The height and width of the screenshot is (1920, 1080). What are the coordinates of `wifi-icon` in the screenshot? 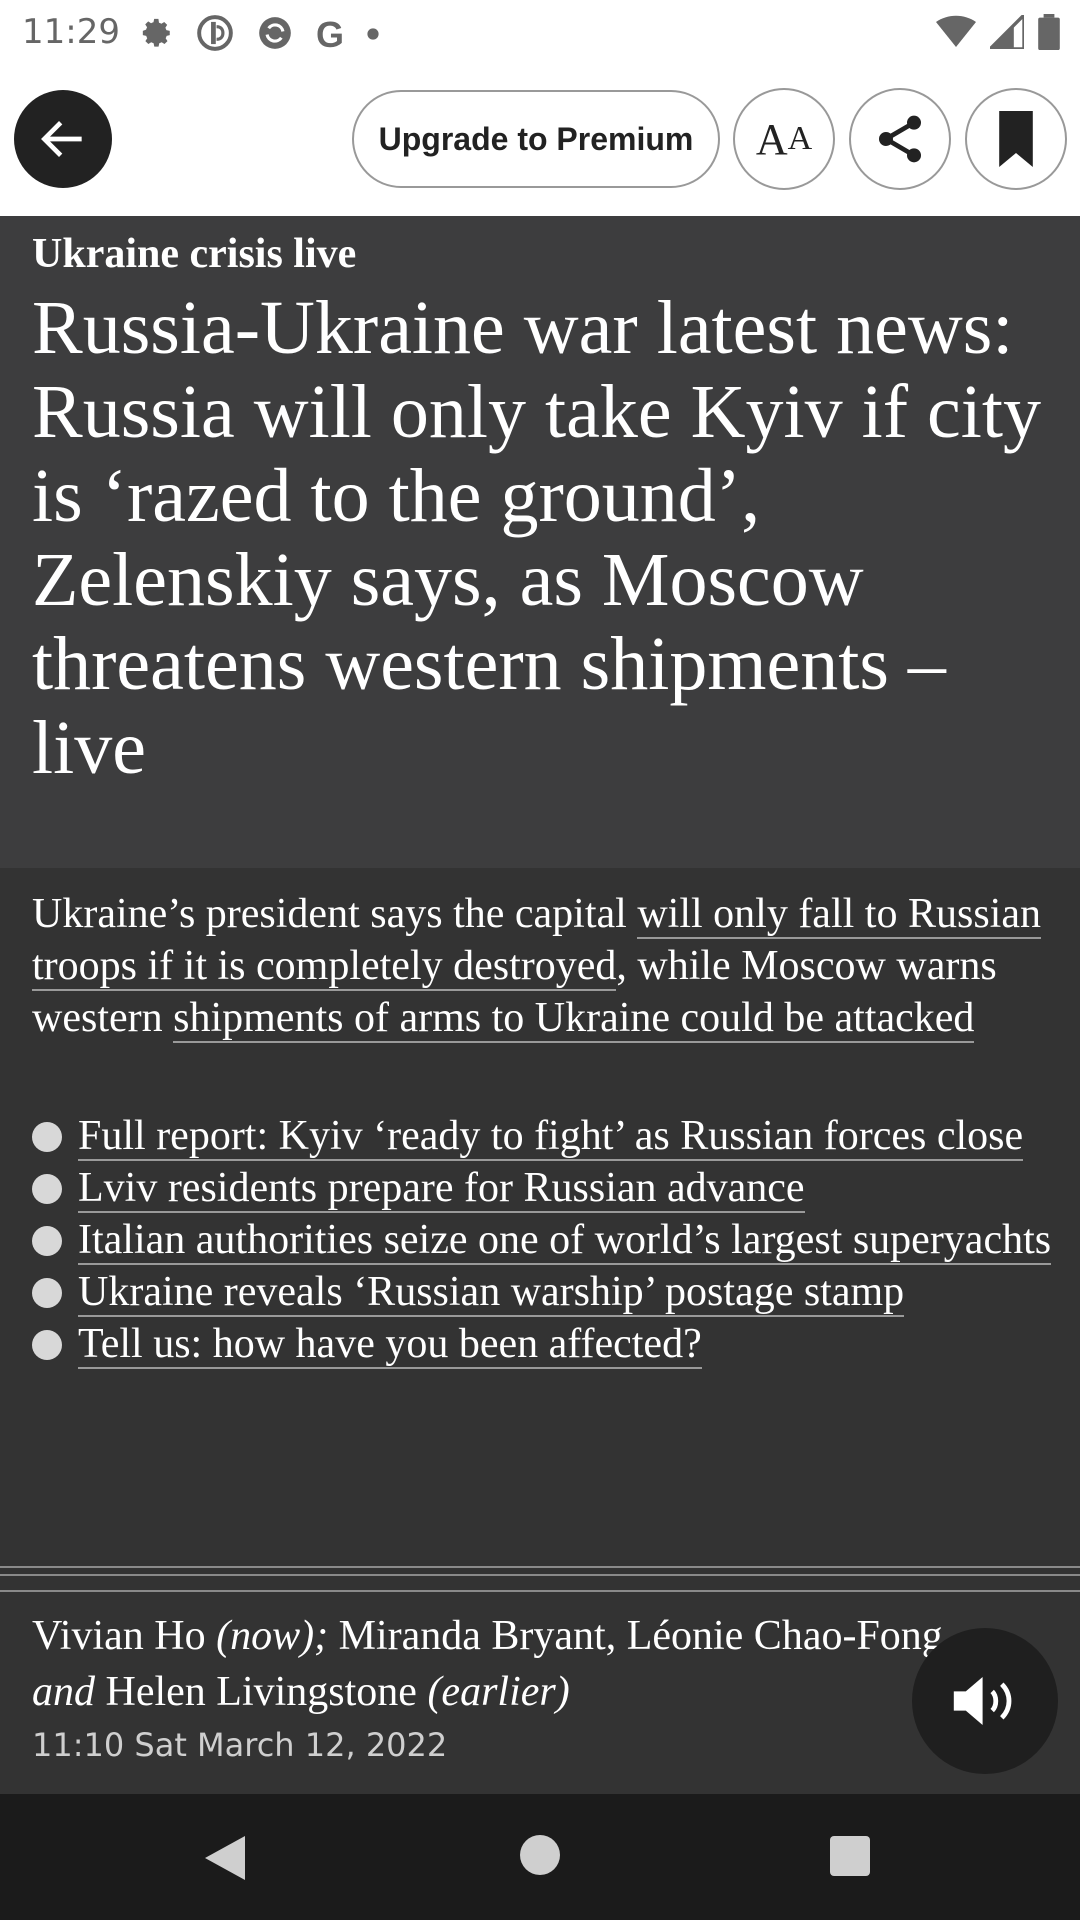 It's located at (956, 34).